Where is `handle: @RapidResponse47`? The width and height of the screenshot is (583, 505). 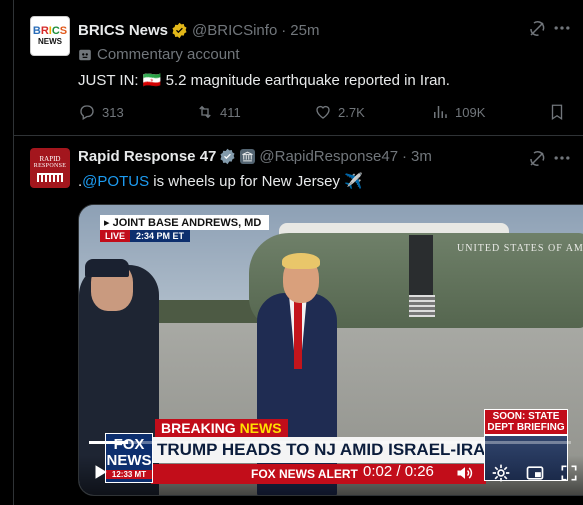 handle: @RapidResponse47 is located at coordinates (328, 156).